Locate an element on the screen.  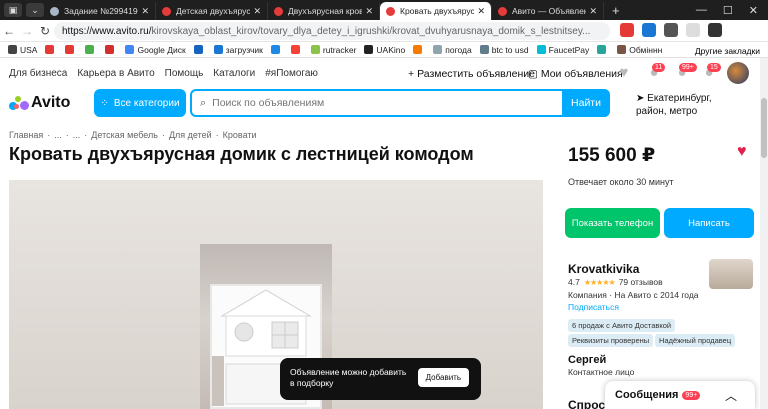
bookmark-item: FaucetPay is located at coordinates (563, 49).